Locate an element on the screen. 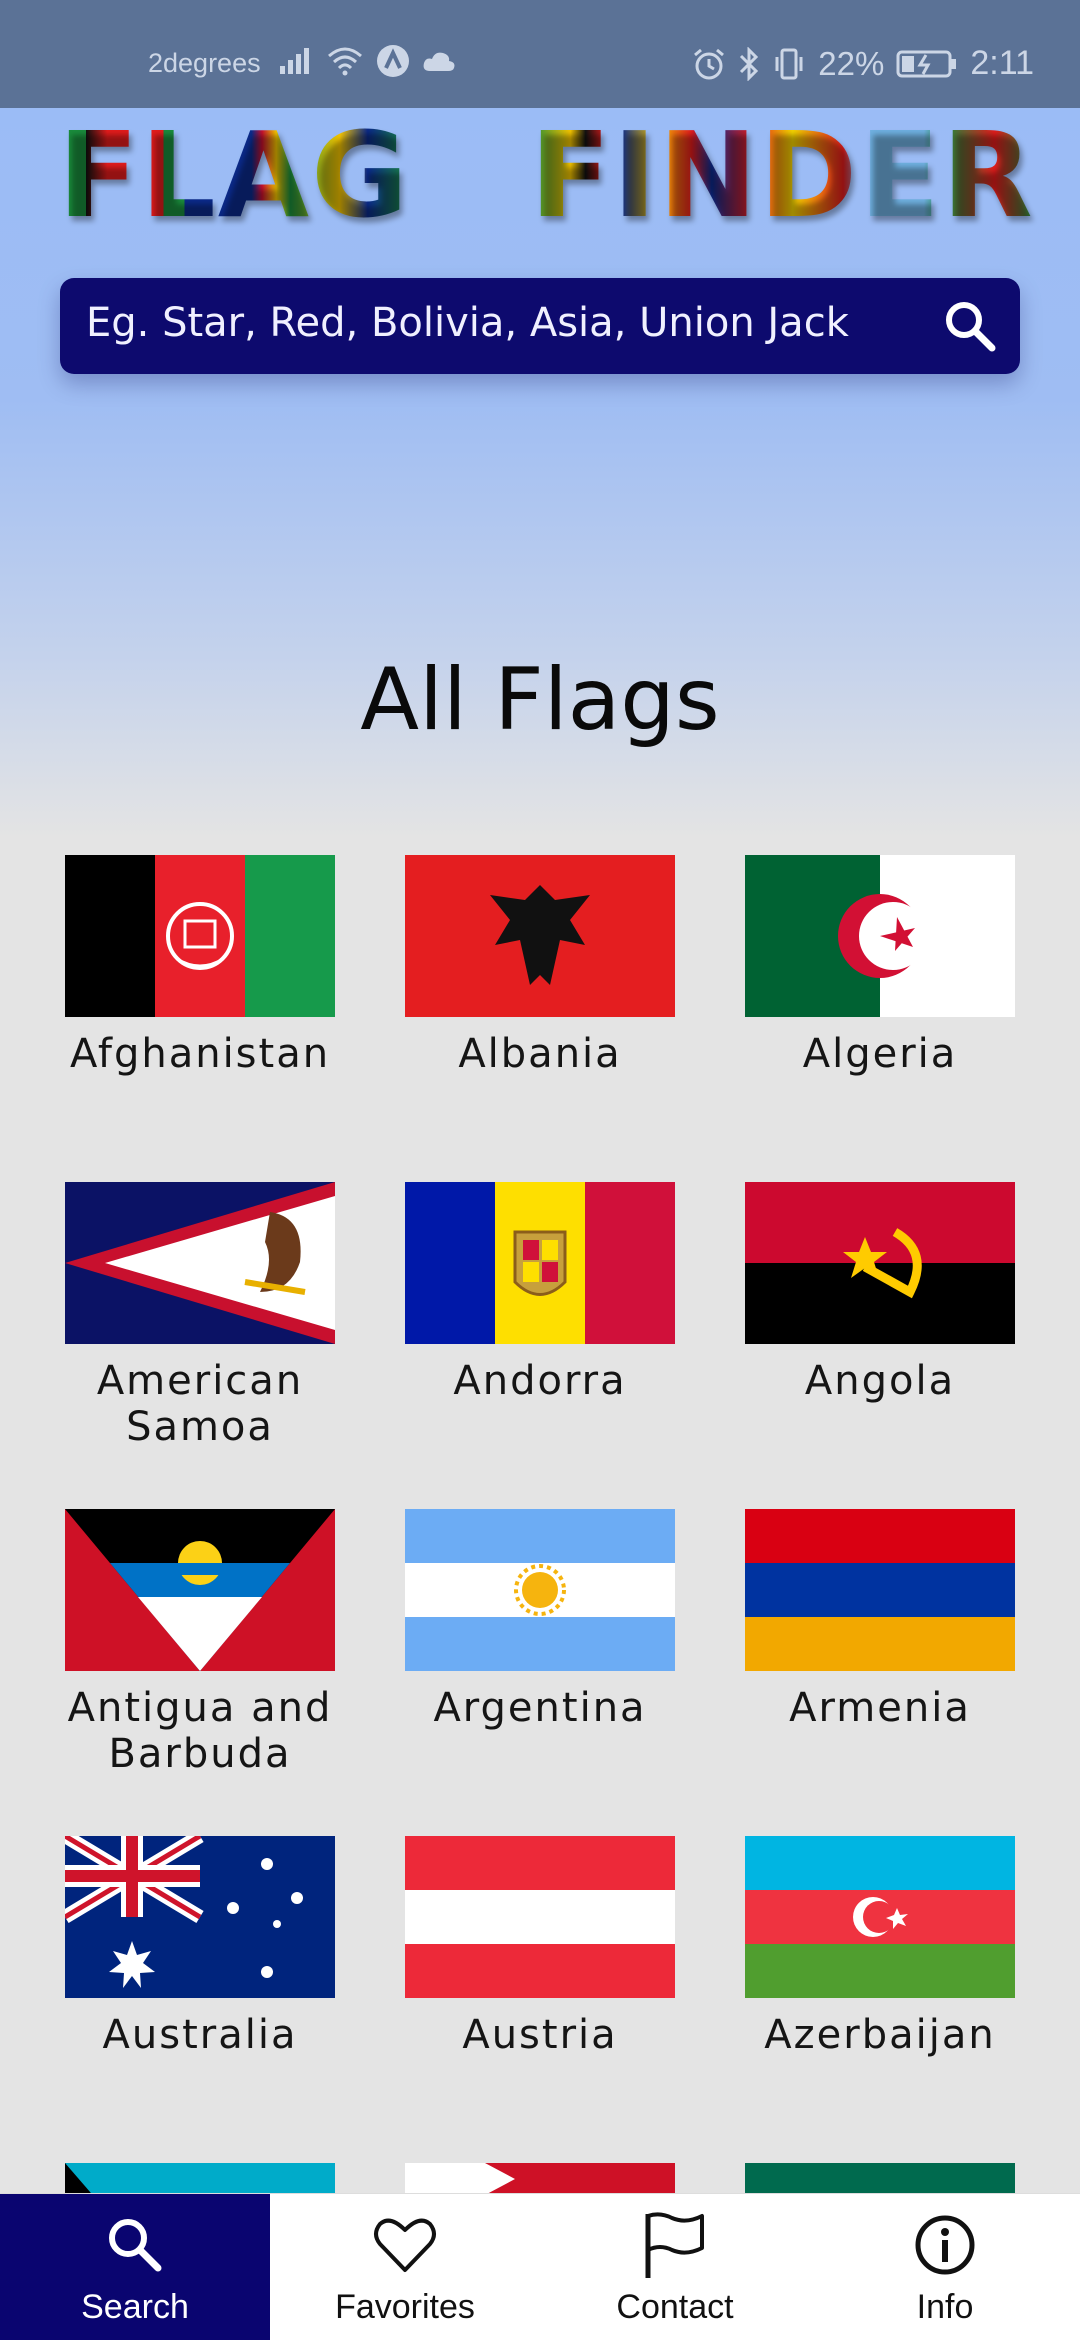 This screenshot has height=2340, width=1080. info-icon is located at coordinates (945, 2245).